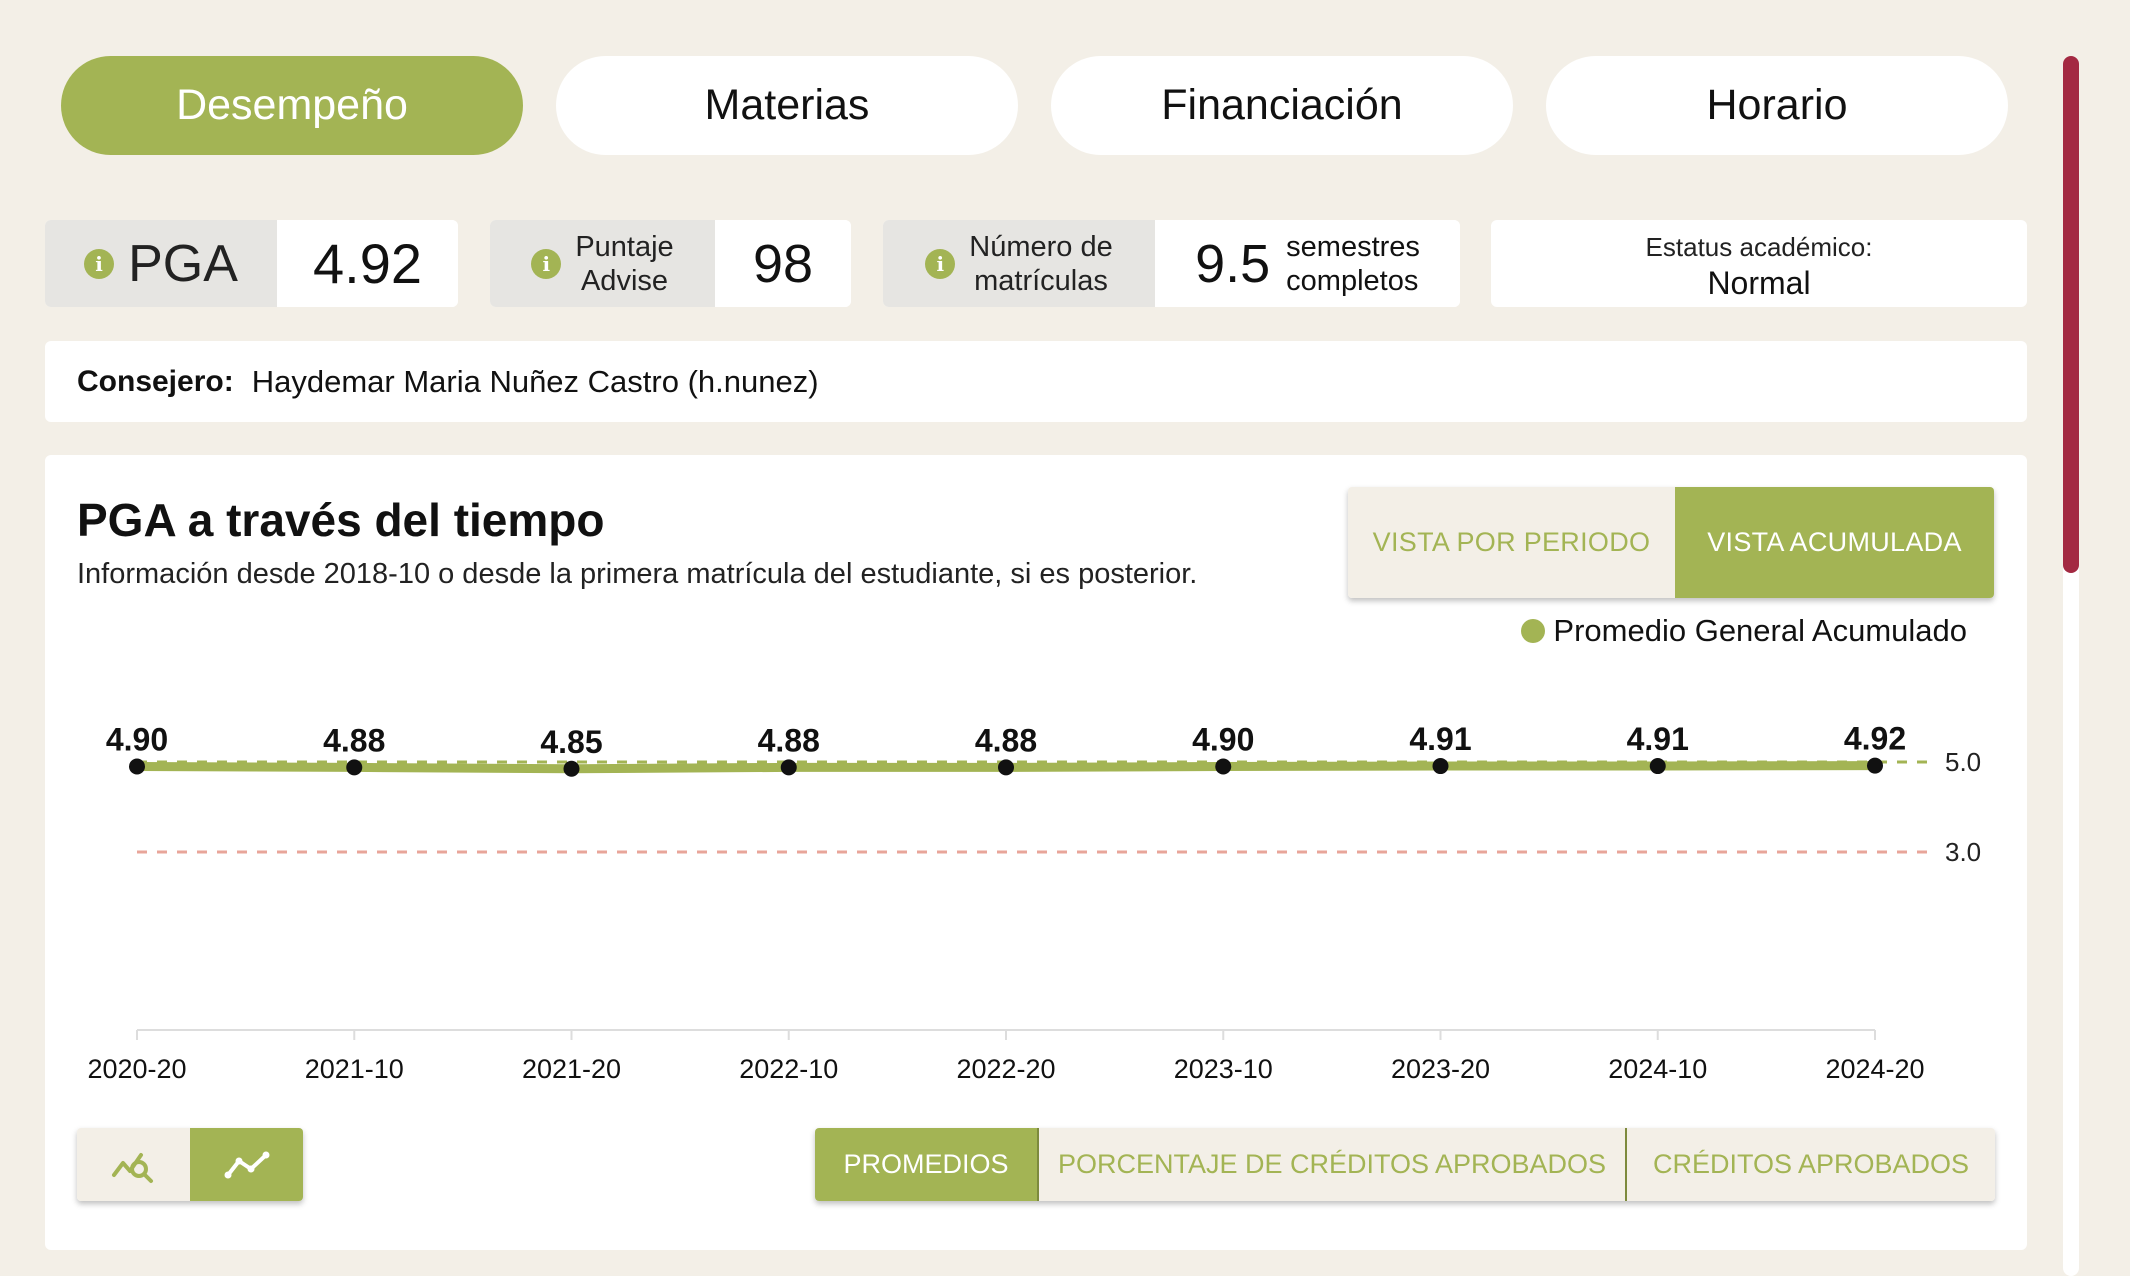  Describe the element at coordinates (1875, 739) in the screenshot. I see `data-label: 4.92` at that location.